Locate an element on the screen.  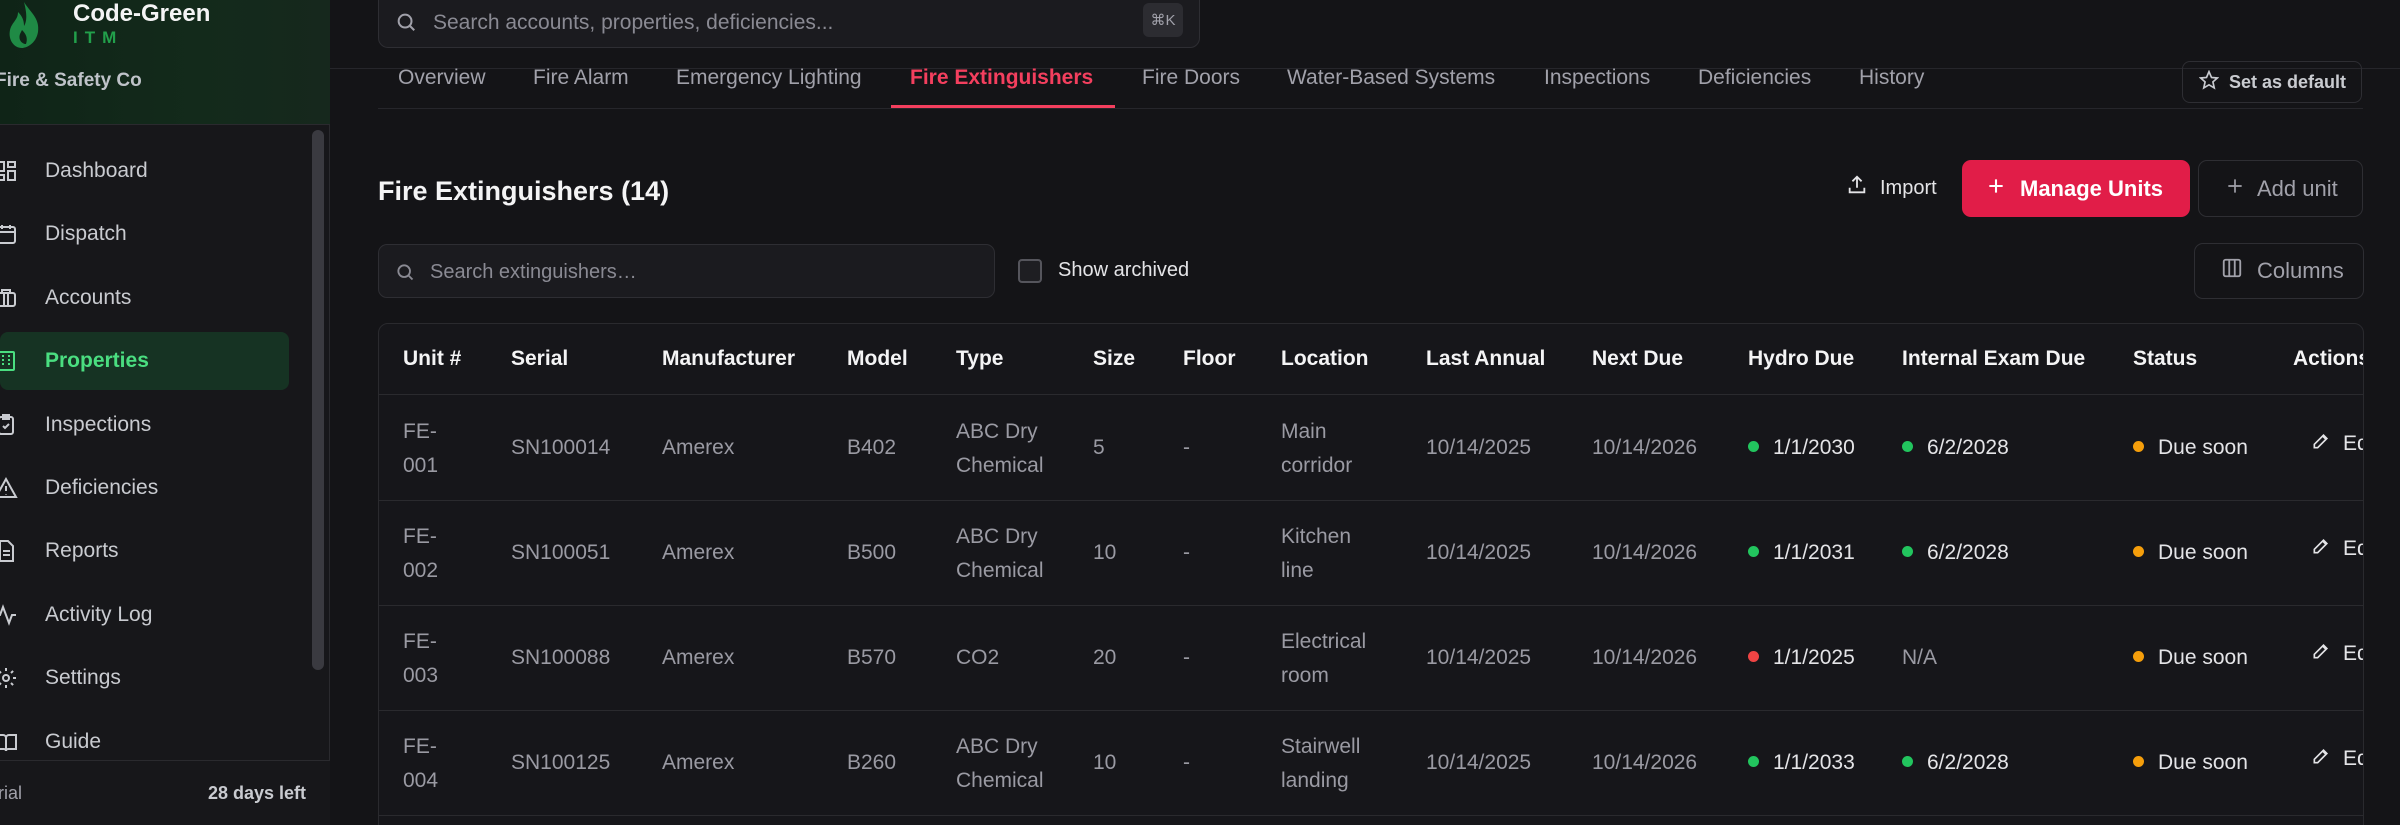
columns-icon is located at coordinates (2232, 271).